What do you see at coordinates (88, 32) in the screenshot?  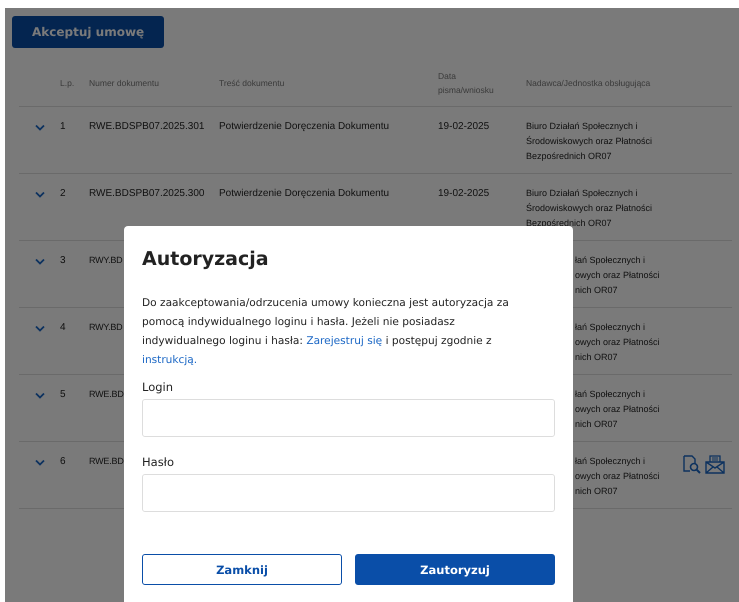 I see `accept-contract-button: Akceptuj umowę` at bounding box center [88, 32].